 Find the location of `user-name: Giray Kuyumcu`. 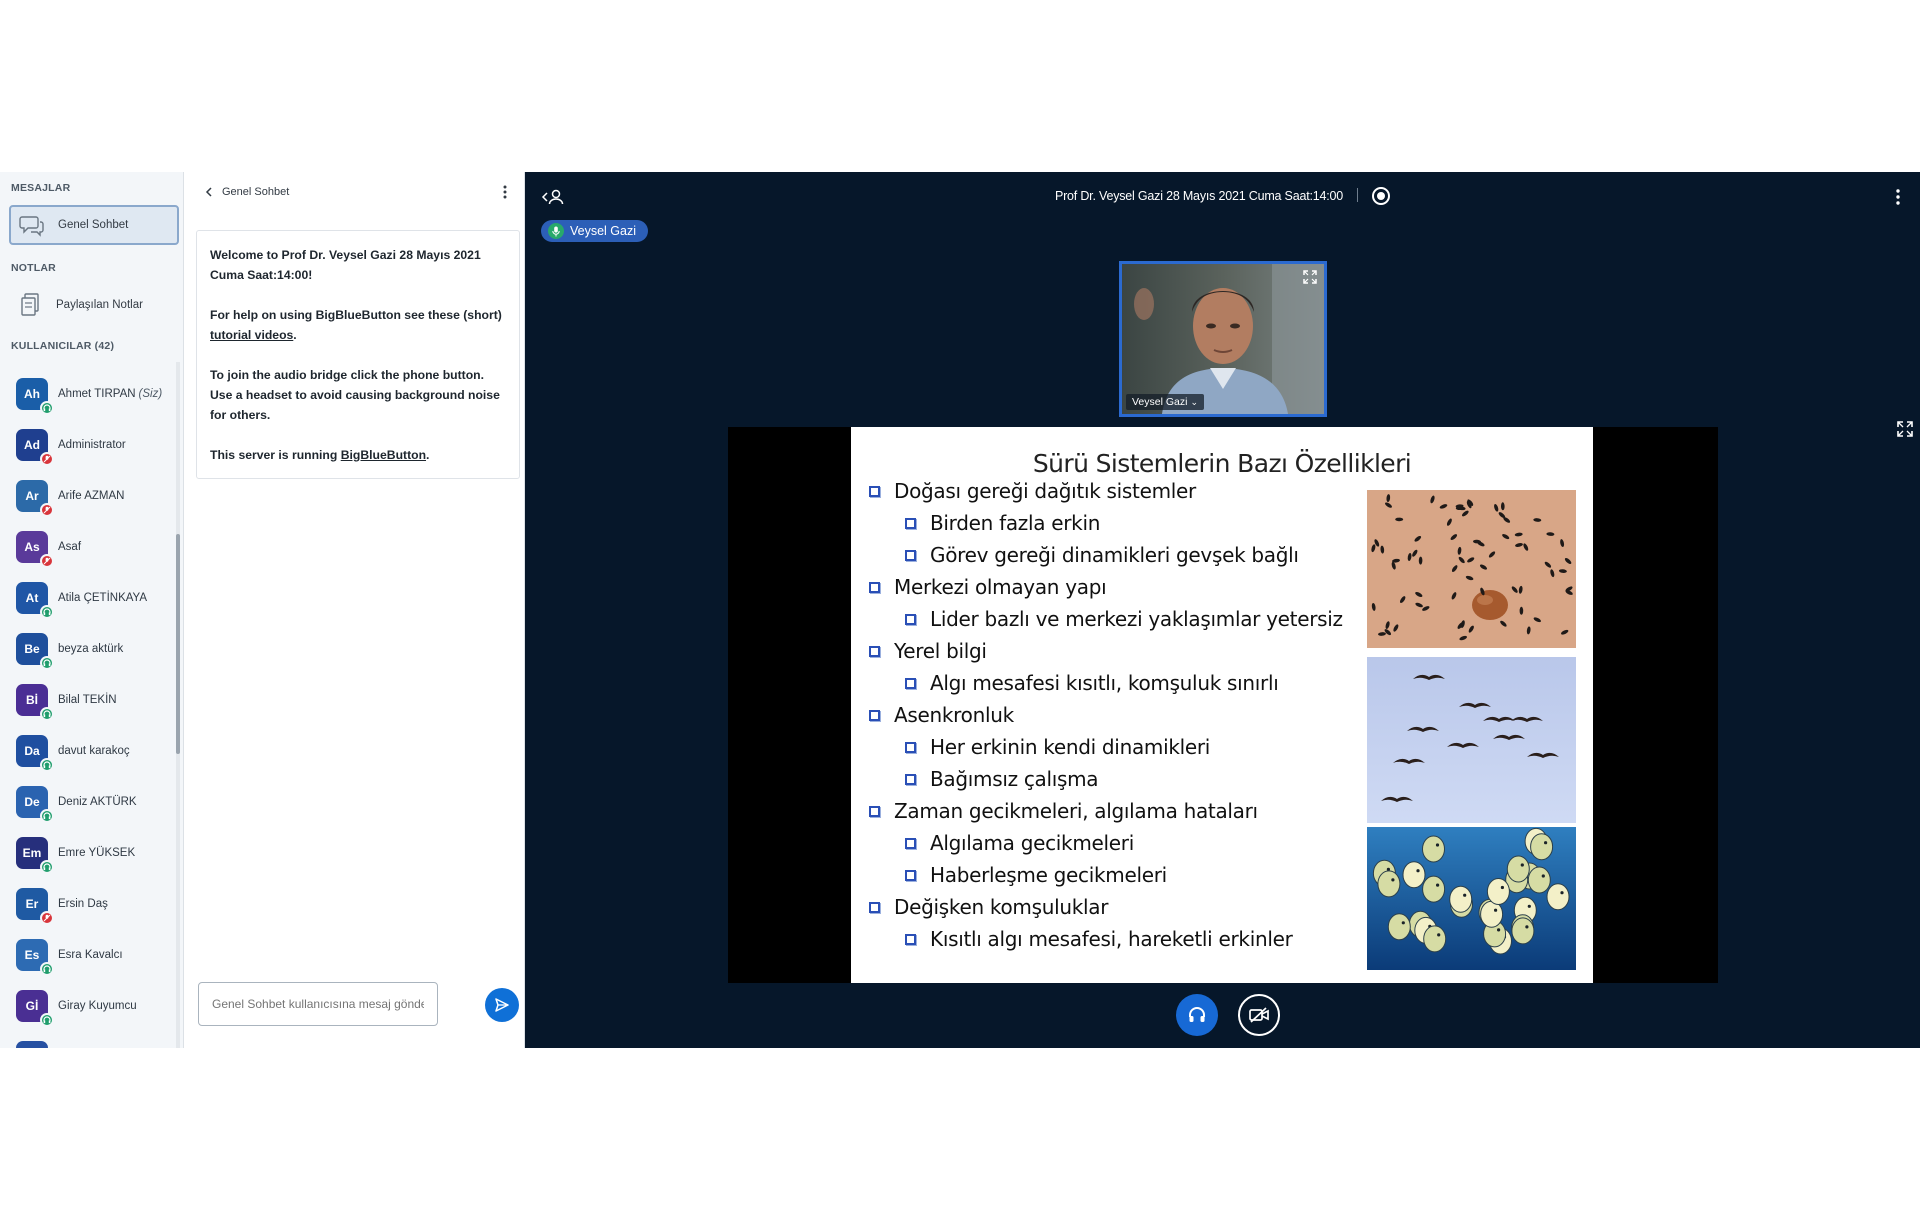

user-name: Giray Kuyumcu is located at coordinates (97, 1006).